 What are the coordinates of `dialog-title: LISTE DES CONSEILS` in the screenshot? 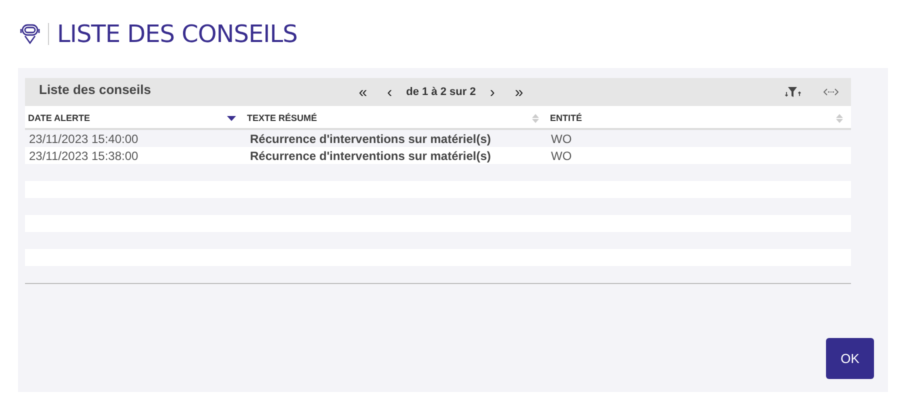 It's located at (177, 34).